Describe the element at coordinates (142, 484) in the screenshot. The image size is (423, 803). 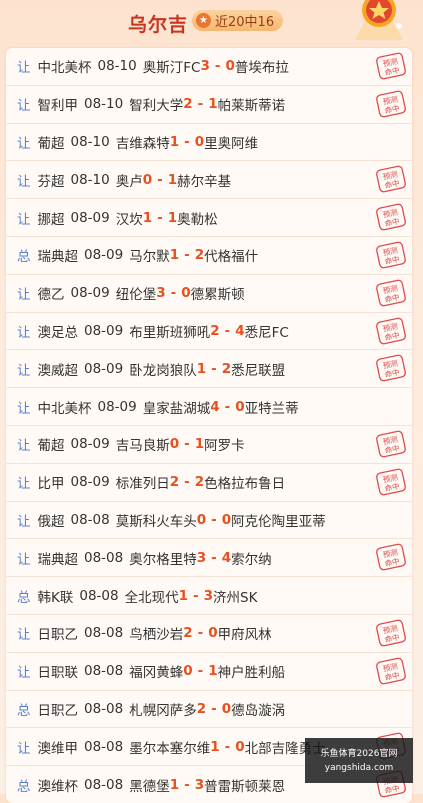
I see `home-team: 标准列日` at that location.